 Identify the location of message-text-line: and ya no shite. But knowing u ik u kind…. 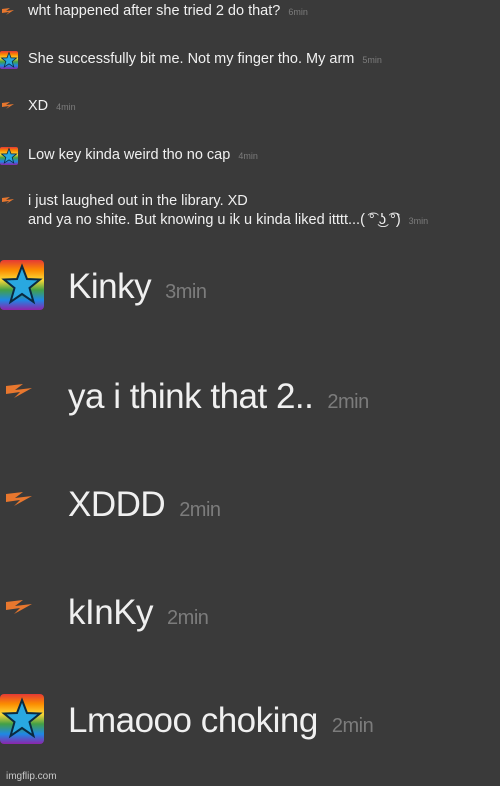
(228, 220).